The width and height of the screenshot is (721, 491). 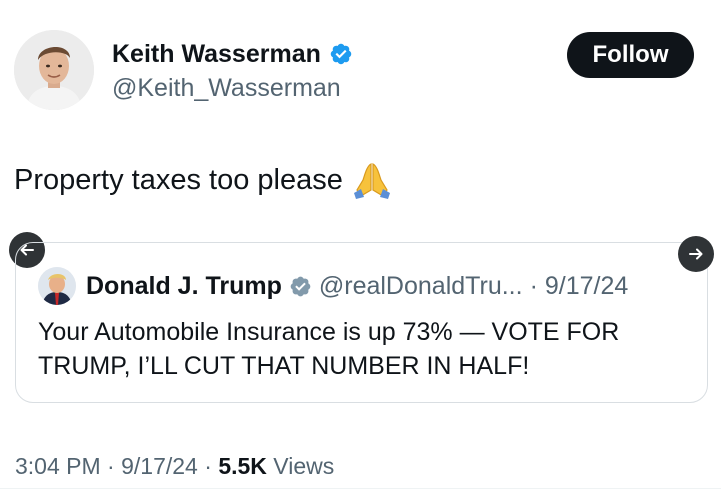 What do you see at coordinates (216, 54) in the screenshot?
I see `author-display-name: Keith Wasserman` at bounding box center [216, 54].